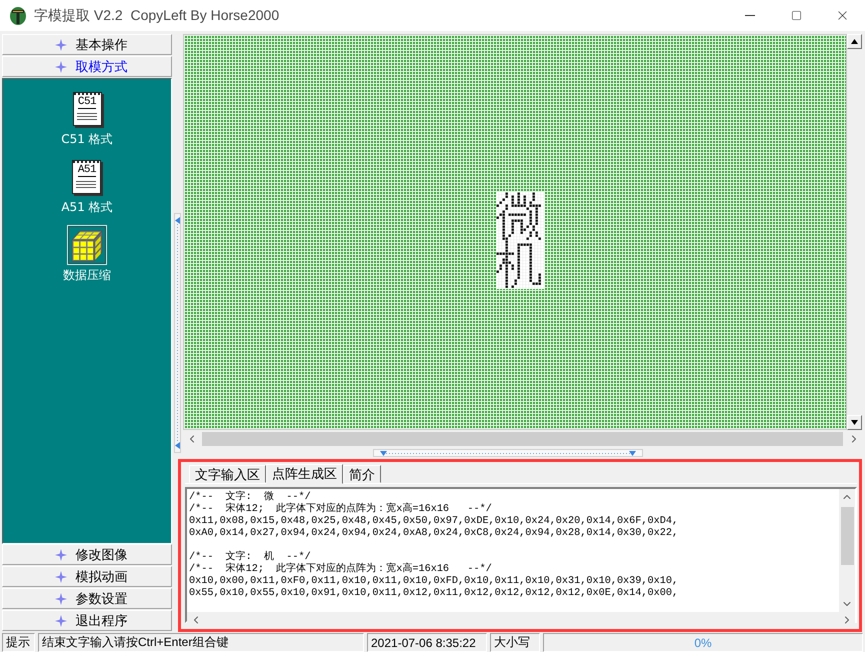 The width and height of the screenshot is (865, 652). Describe the element at coordinates (87, 66) in the screenshot. I see `sidebar-group-button: 取模方式` at that location.